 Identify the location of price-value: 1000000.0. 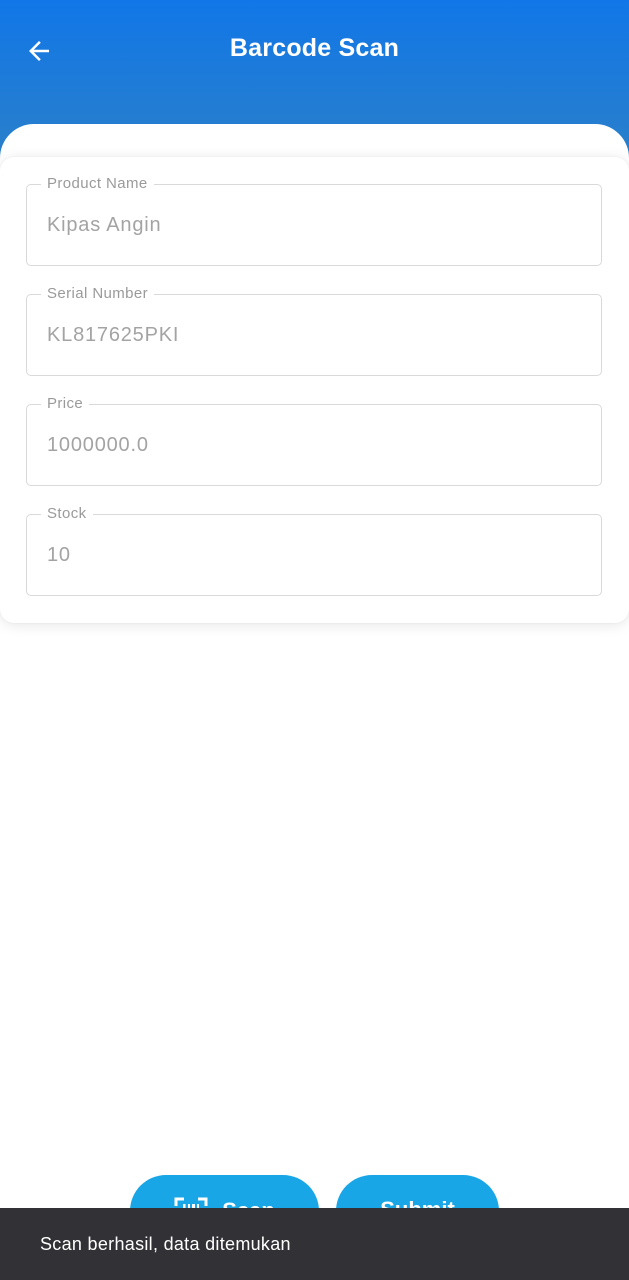
(98, 445).